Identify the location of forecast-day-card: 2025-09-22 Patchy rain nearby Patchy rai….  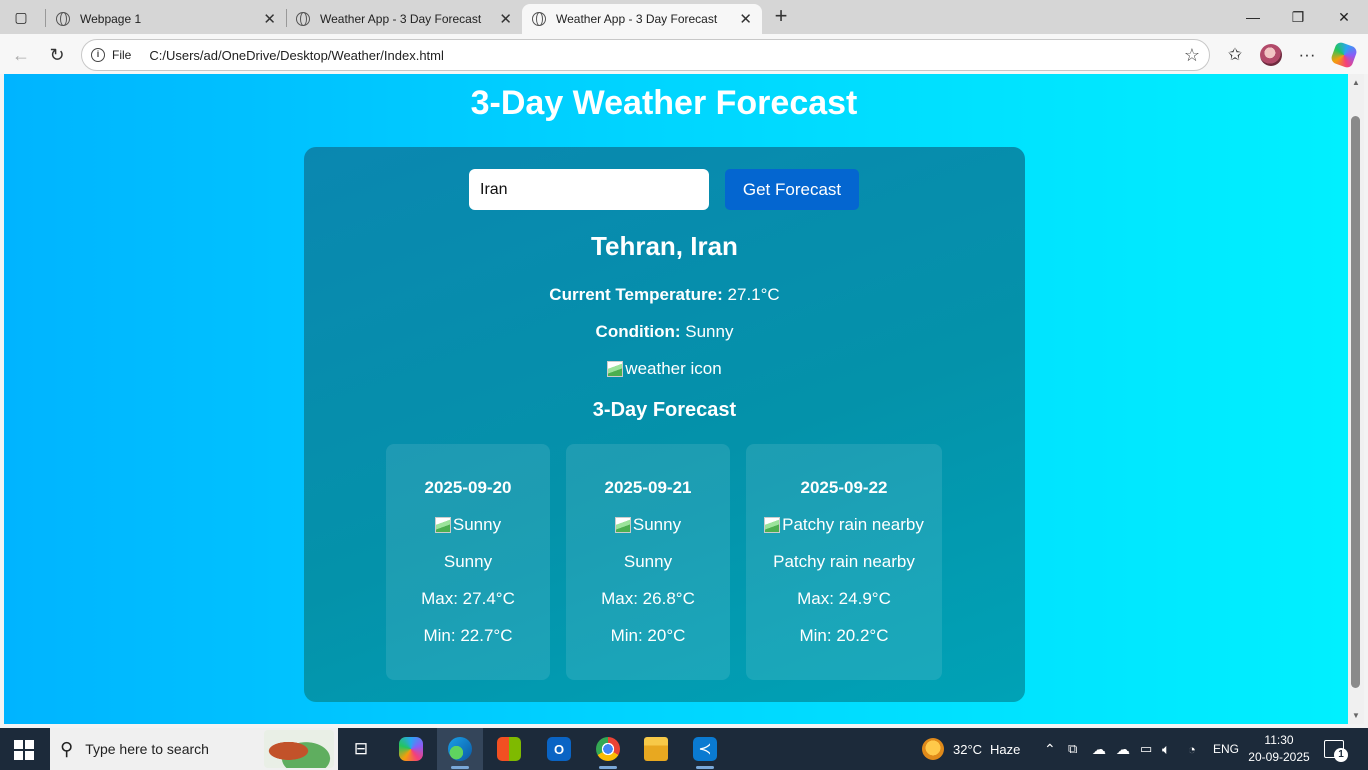
(844, 562).